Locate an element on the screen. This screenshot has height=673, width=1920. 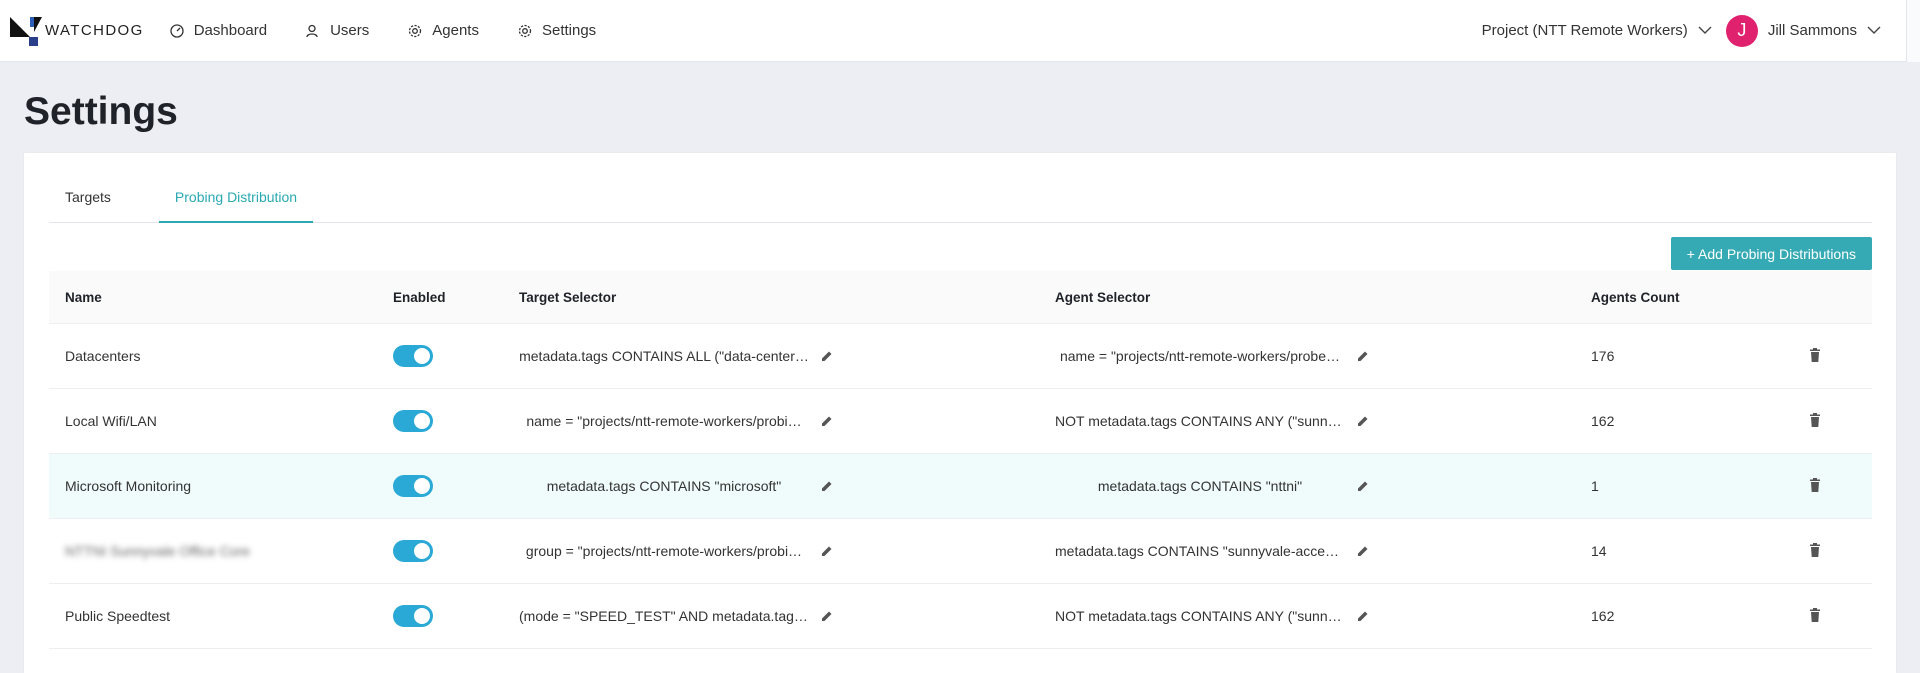
target-selector-value: metadata.tags CONTAINS "microsoft" is located at coordinates (664, 486).